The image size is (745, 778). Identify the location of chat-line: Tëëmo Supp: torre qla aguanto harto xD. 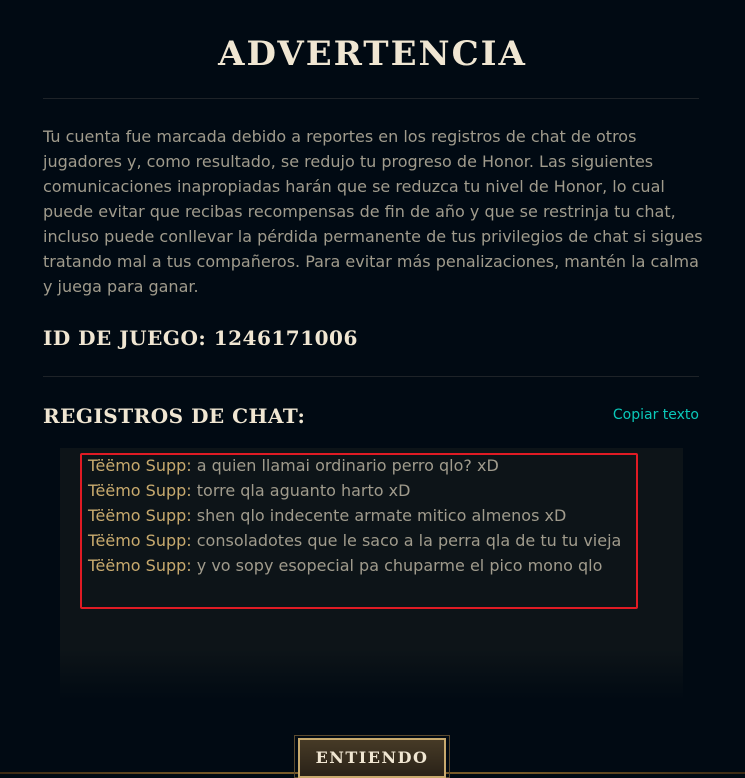
(383, 490).